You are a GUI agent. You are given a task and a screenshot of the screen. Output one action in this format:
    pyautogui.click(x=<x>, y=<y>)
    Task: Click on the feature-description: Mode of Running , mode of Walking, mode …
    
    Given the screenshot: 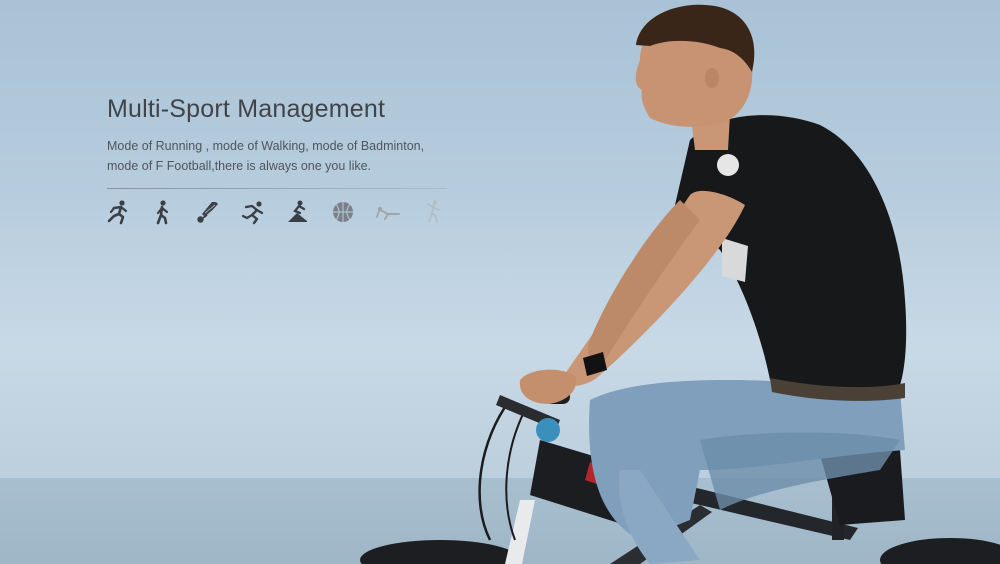 What is the action you would take?
    pyautogui.click(x=287, y=156)
    